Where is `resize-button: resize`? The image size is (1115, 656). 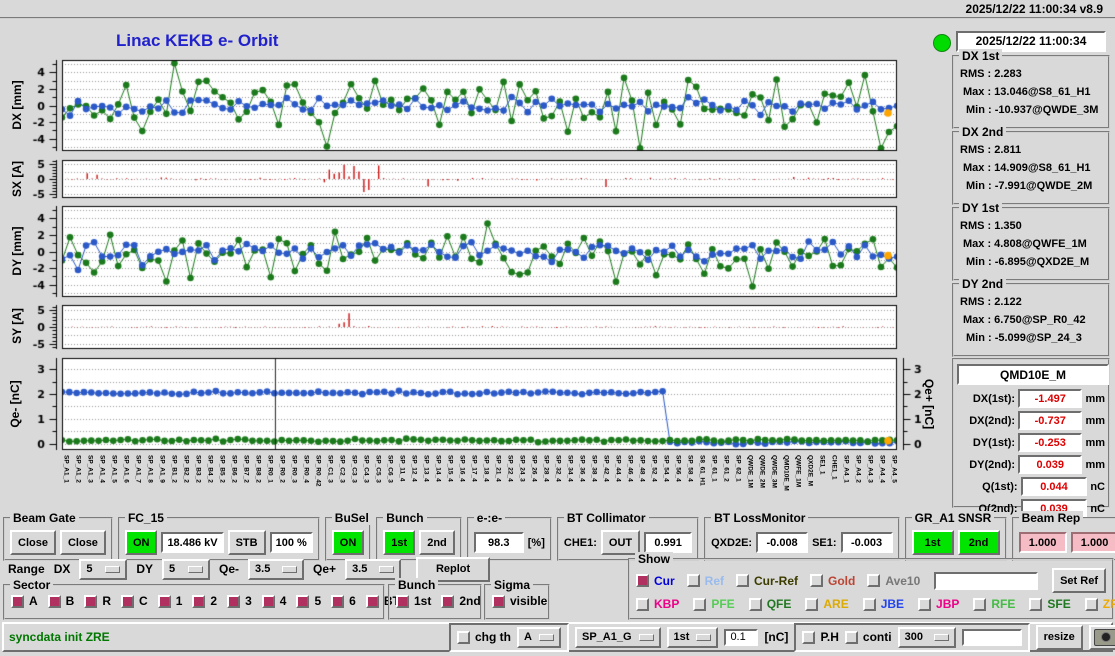
resize-button: resize is located at coordinates (1059, 637).